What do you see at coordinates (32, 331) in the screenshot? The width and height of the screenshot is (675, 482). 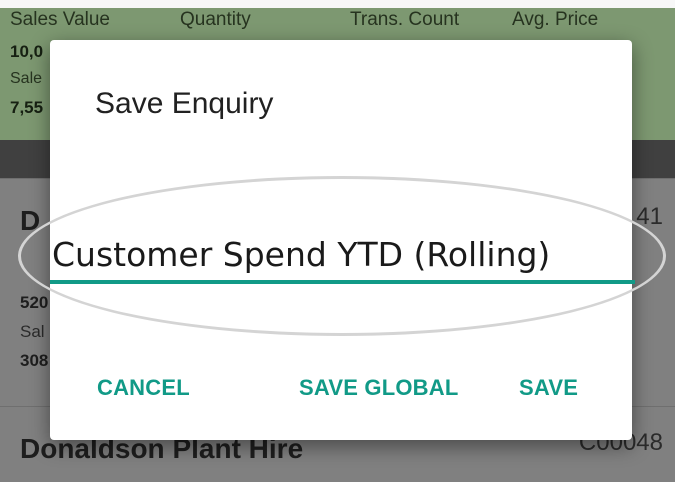 I see `item-label: Sal` at bounding box center [32, 331].